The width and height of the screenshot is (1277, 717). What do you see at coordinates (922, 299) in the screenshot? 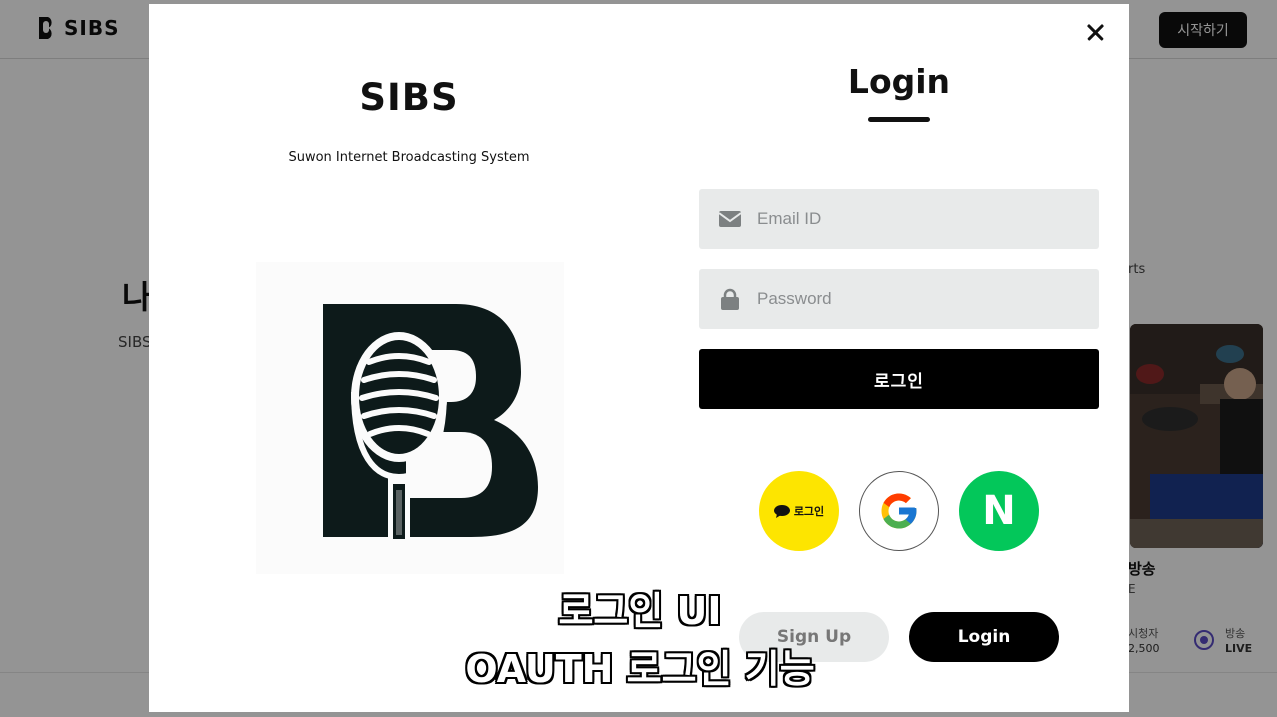
I see `password-input` at bounding box center [922, 299].